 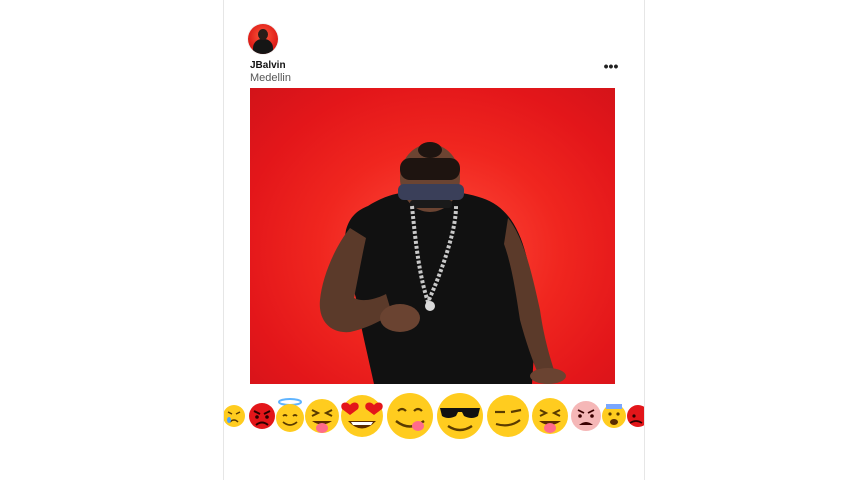 I want to click on avatar, so click(x=263, y=39).